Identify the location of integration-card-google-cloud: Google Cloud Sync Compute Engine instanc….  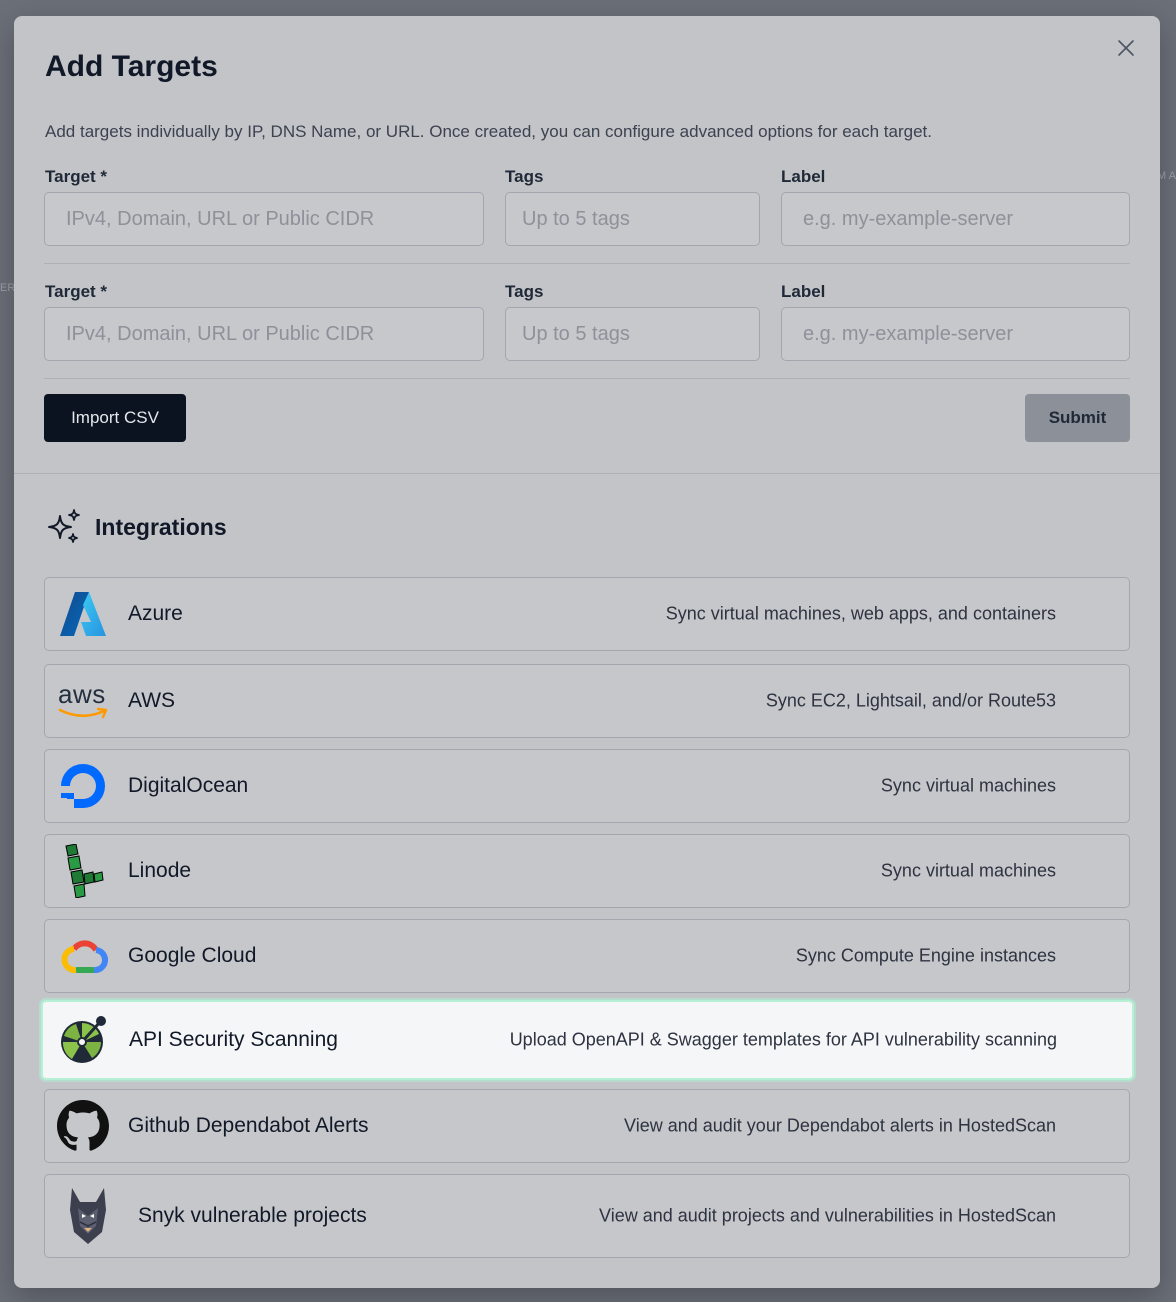
(587, 956).